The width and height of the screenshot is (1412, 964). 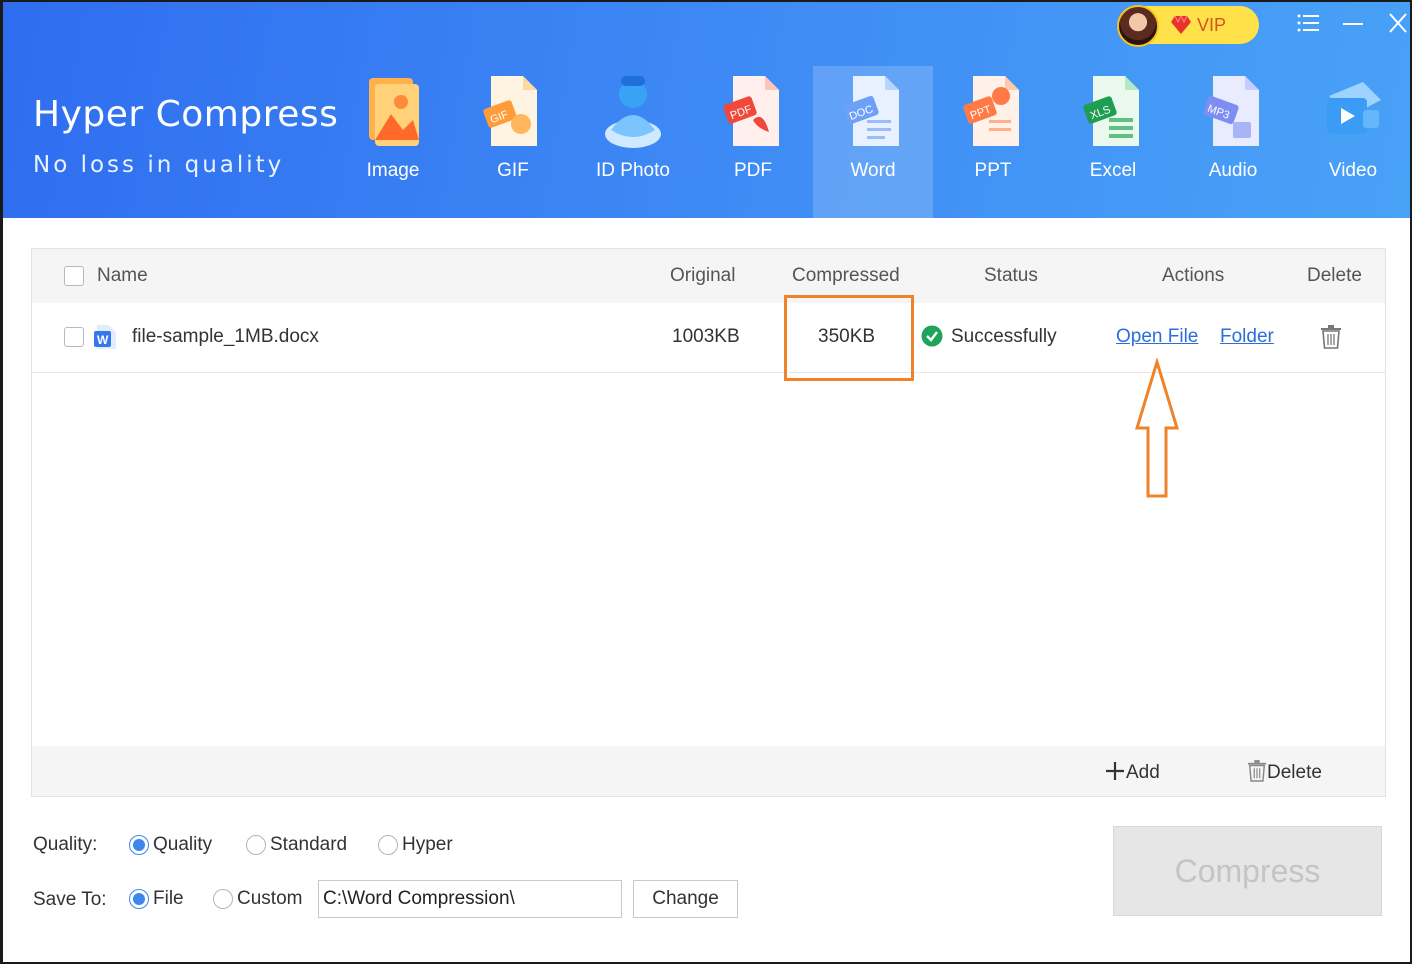 I want to click on delete-label: Delete, so click(x=1294, y=772).